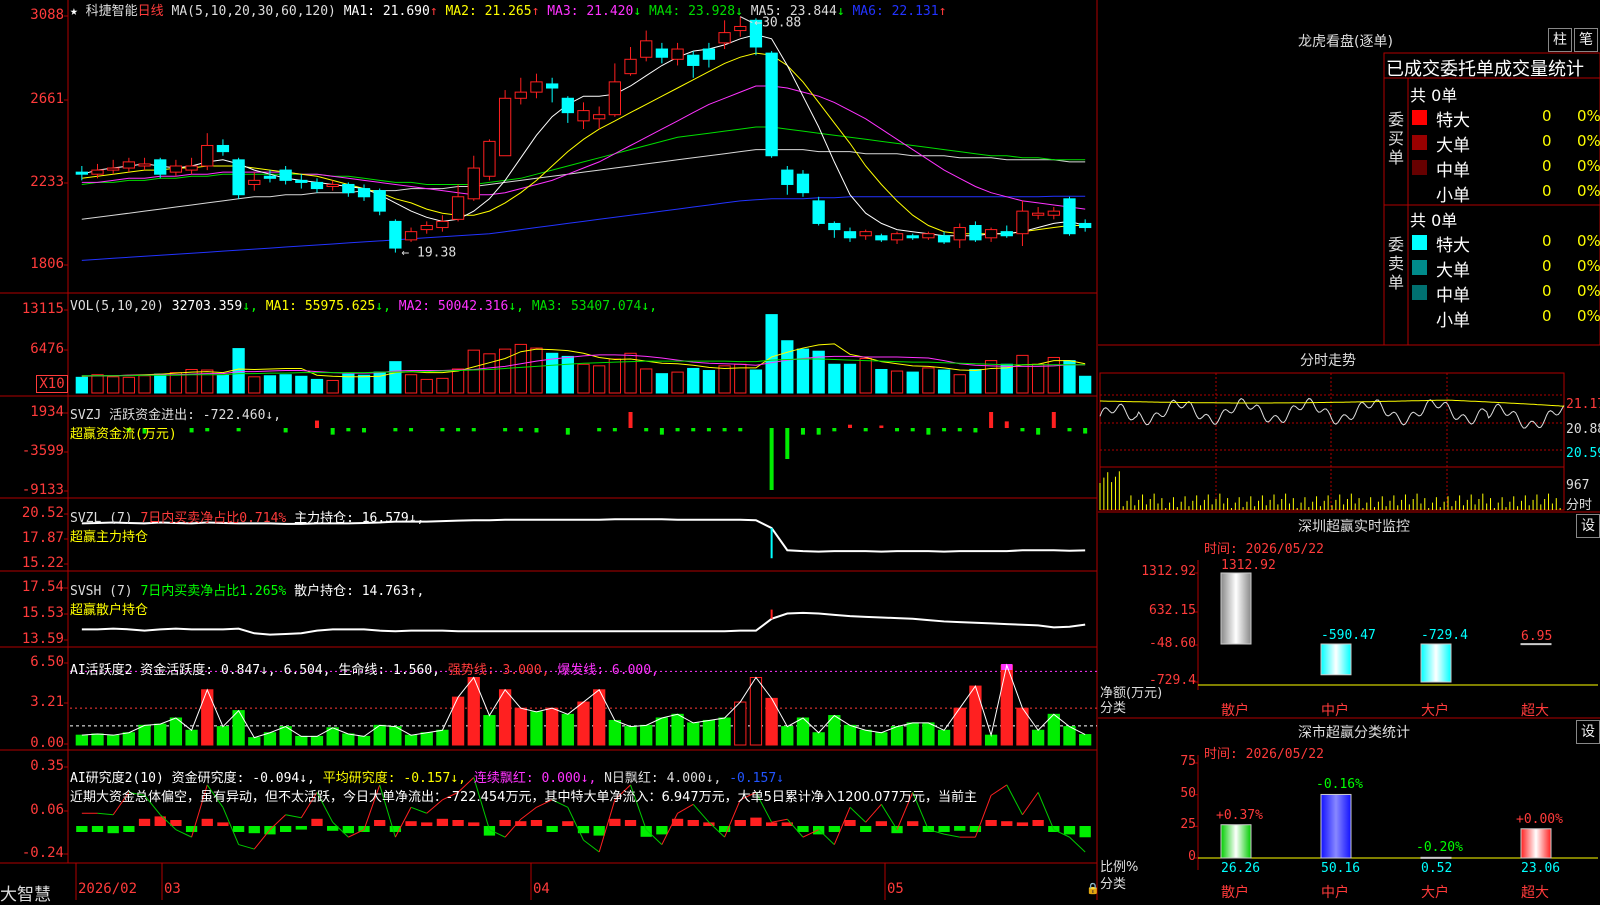 This screenshot has width=1600, height=905. What do you see at coordinates (1539, 819) in the screenshot?
I see `classify-change-label: +0.00%` at bounding box center [1539, 819].